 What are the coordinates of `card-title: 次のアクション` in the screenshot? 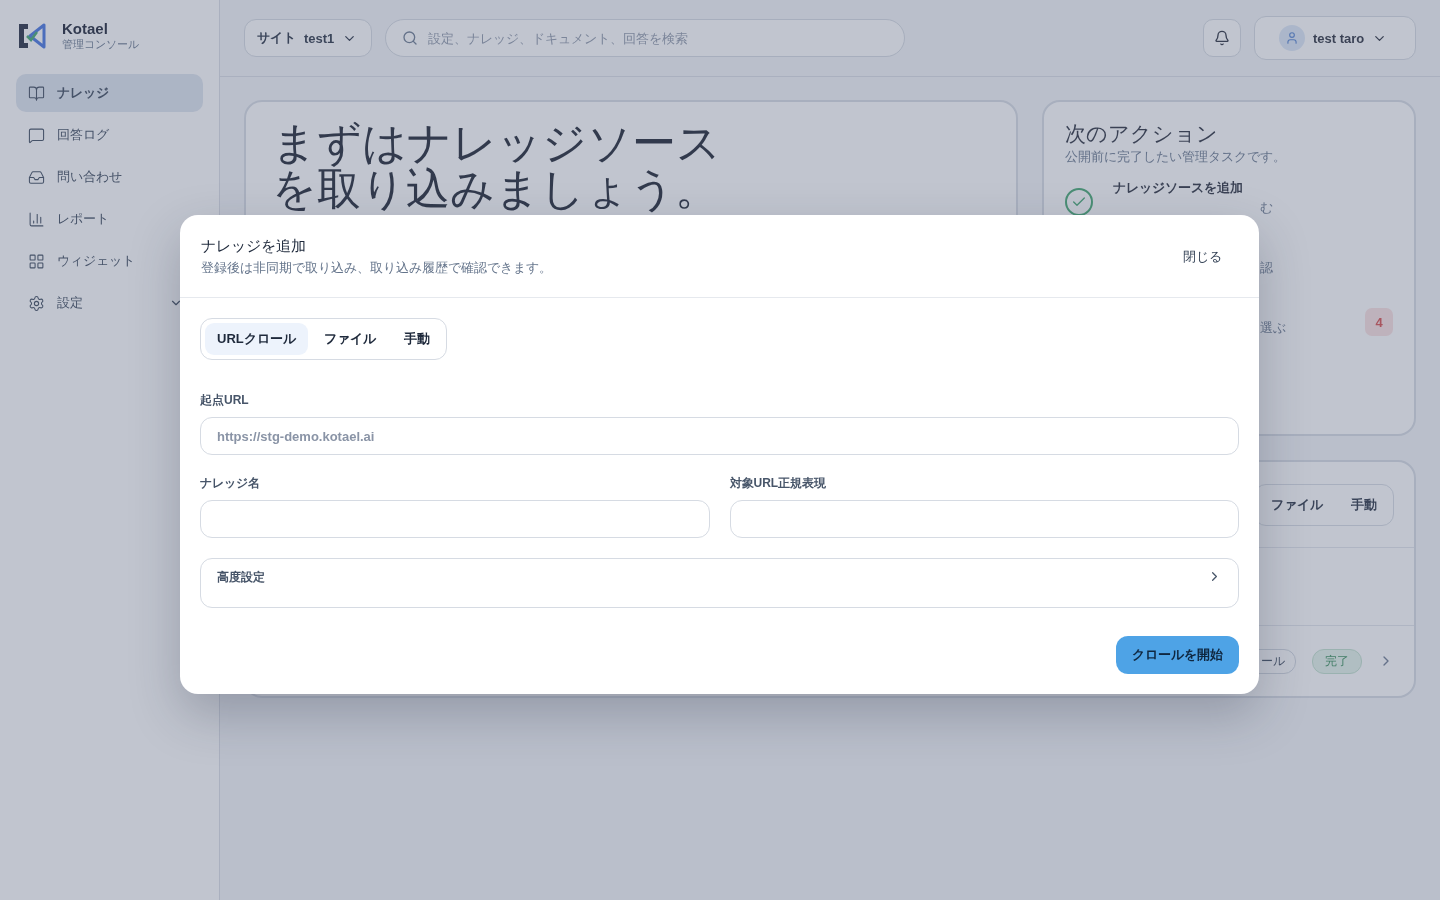 It's located at (1142, 134).